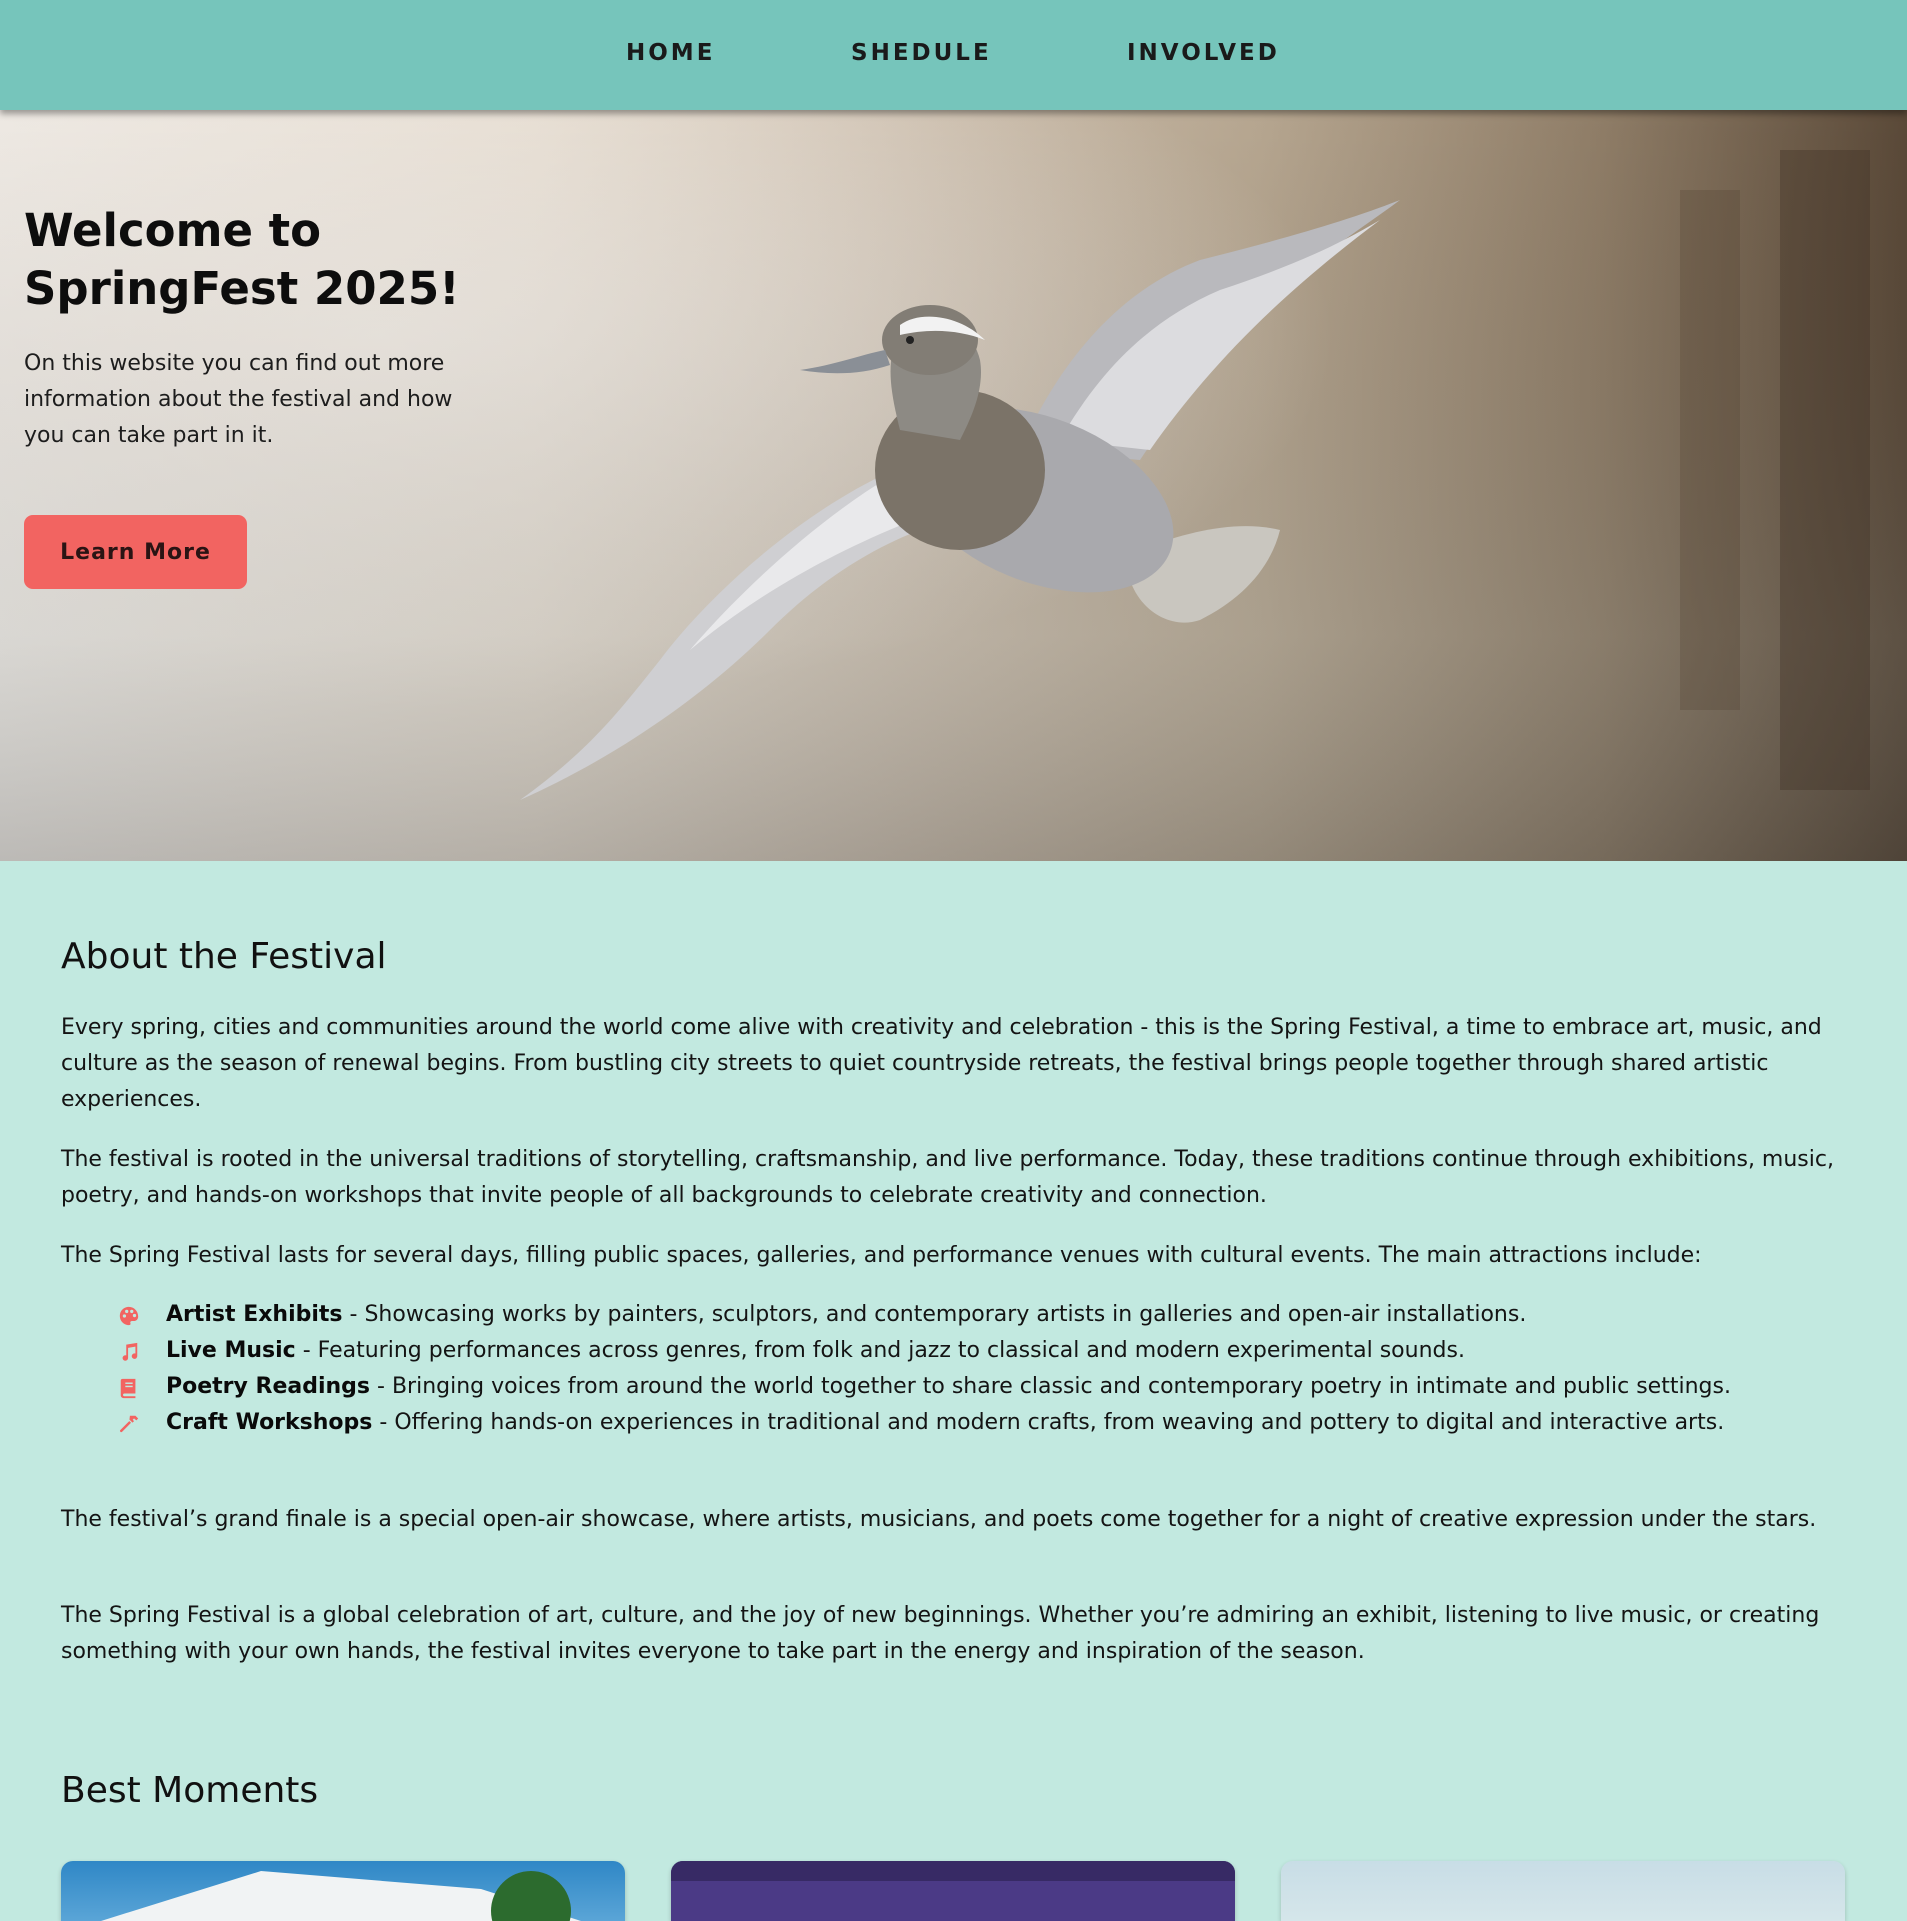 This screenshot has width=1907, height=1921. I want to click on top-navbar: HOME SHEDULE INVOLVED, so click(953, 55).